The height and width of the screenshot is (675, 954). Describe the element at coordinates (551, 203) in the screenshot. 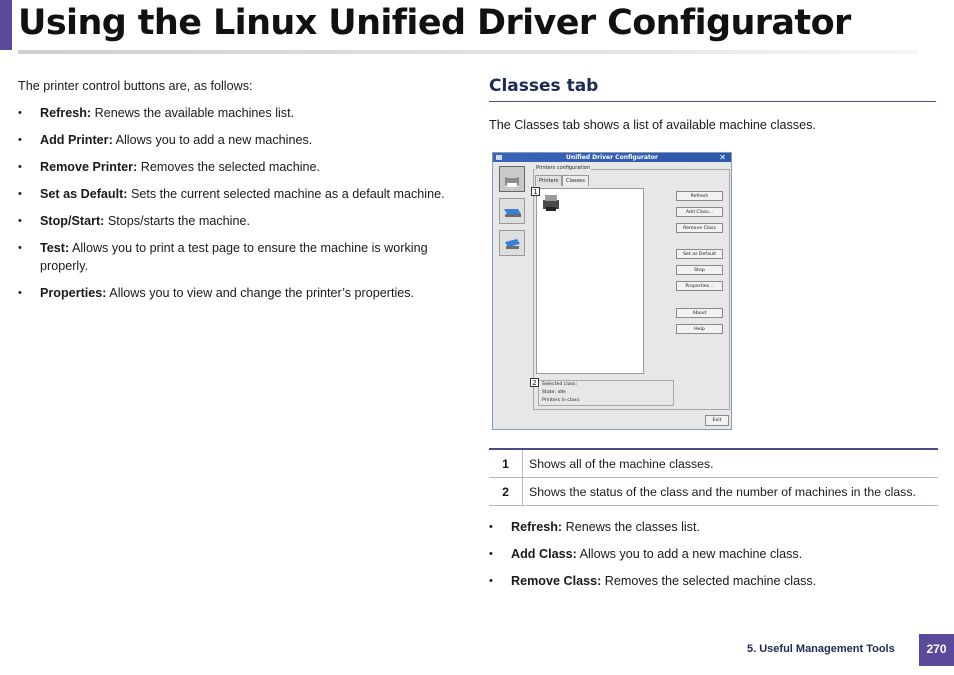

I see `printer-class-icon` at that location.